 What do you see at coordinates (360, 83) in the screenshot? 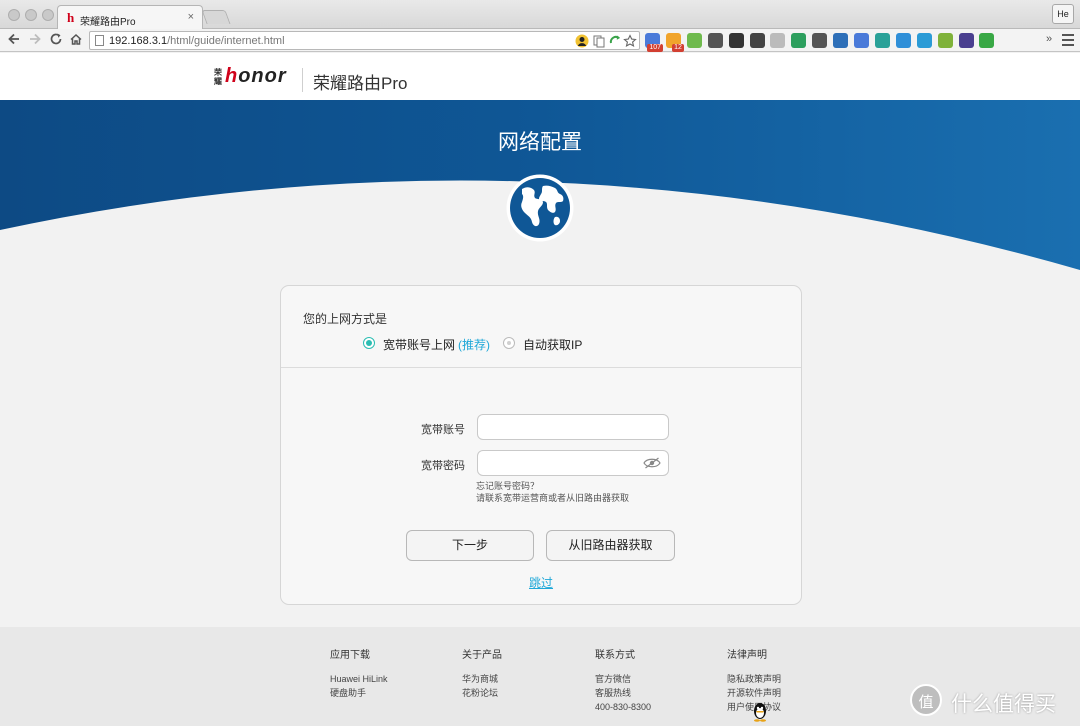
I see `product-name: 荣耀路由Pro` at bounding box center [360, 83].